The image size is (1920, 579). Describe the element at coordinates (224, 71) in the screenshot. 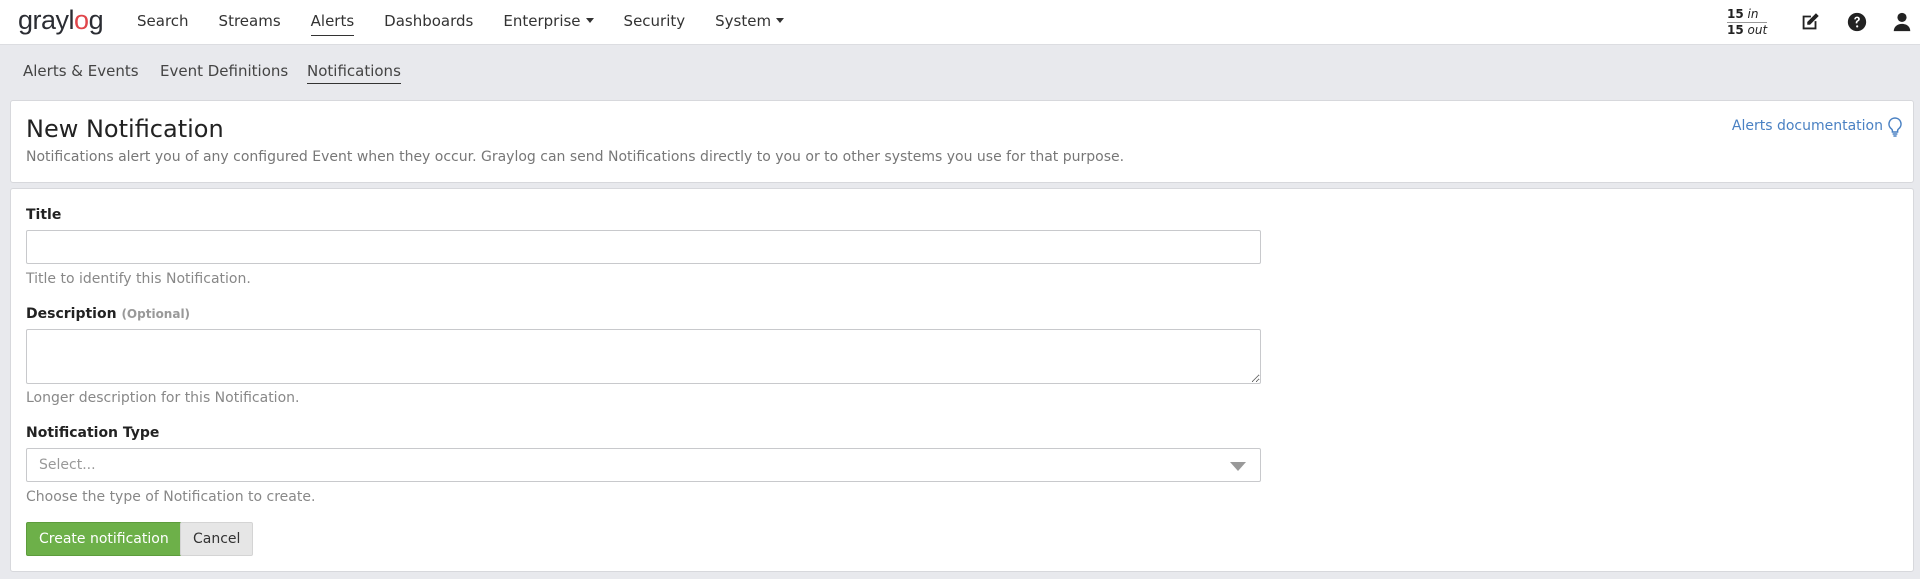

I see `subnav-event-definitions: Event Definitions` at that location.